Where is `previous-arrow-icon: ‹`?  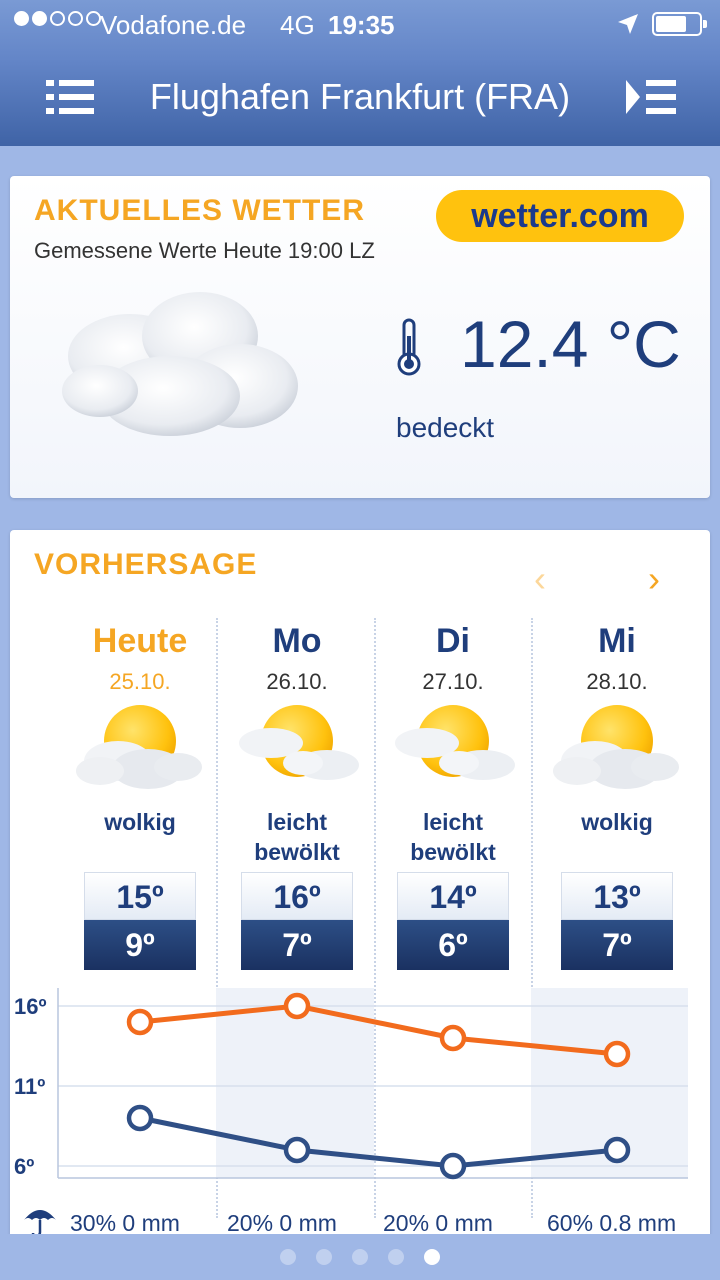 previous-arrow-icon: ‹ is located at coordinates (540, 579).